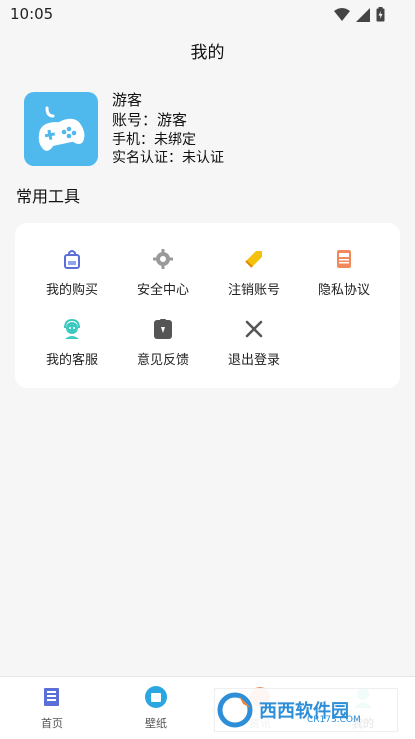  I want to click on nav-wallpaper: 壁纸, so click(156, 708).